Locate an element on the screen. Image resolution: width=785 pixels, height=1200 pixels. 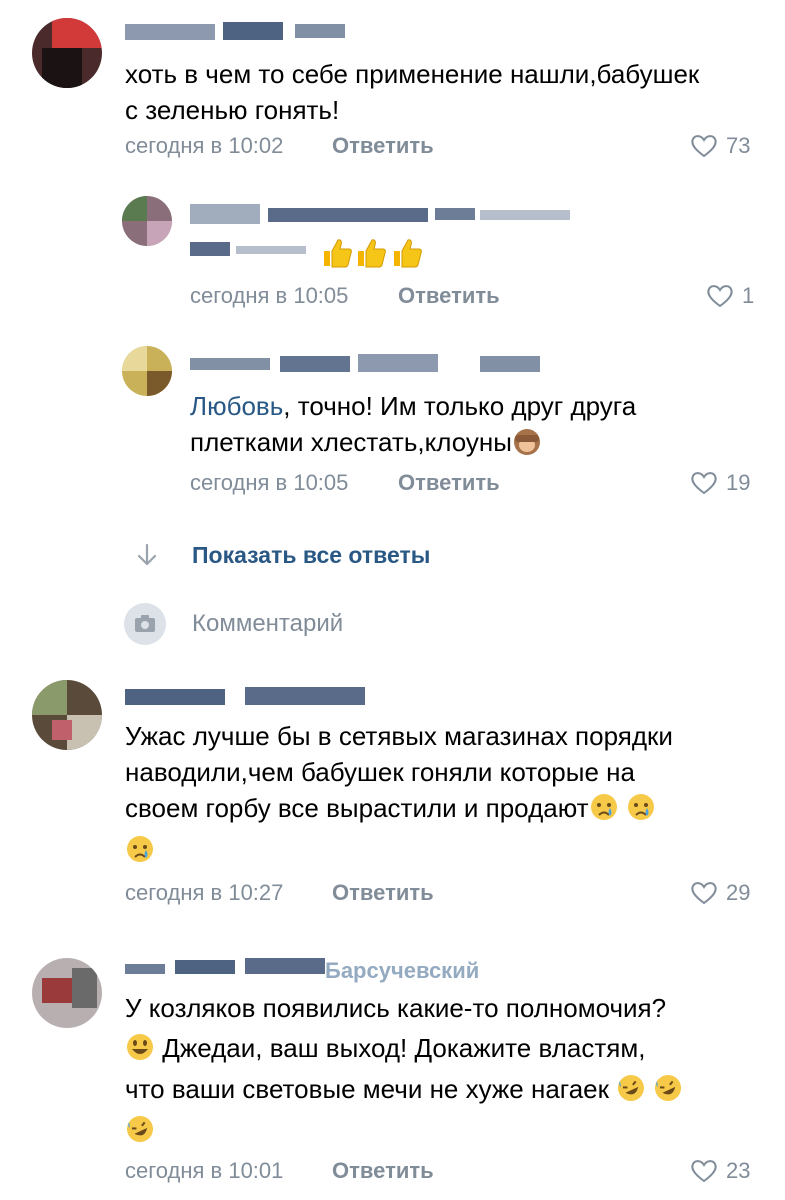
like-button: 23 is located at coordinates (720, 1171).